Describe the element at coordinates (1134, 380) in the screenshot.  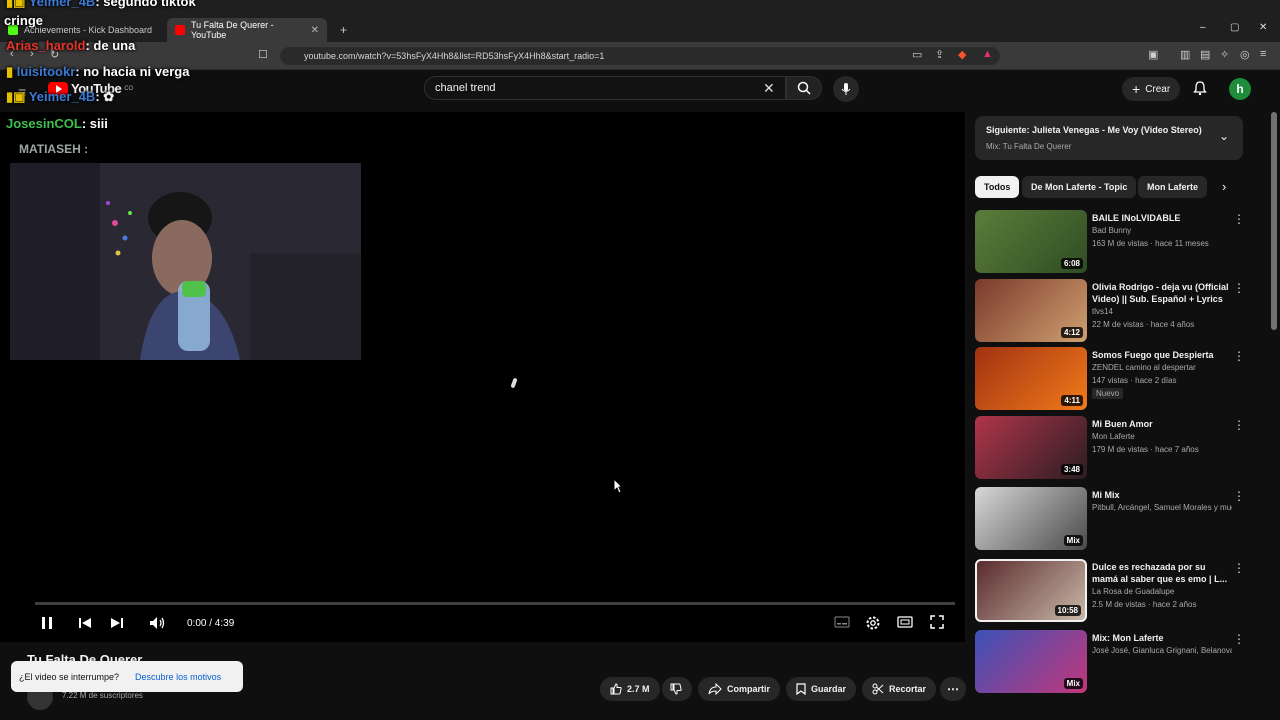
I see `video-item-meta: 147 vistas · hace 2 días` at that location.